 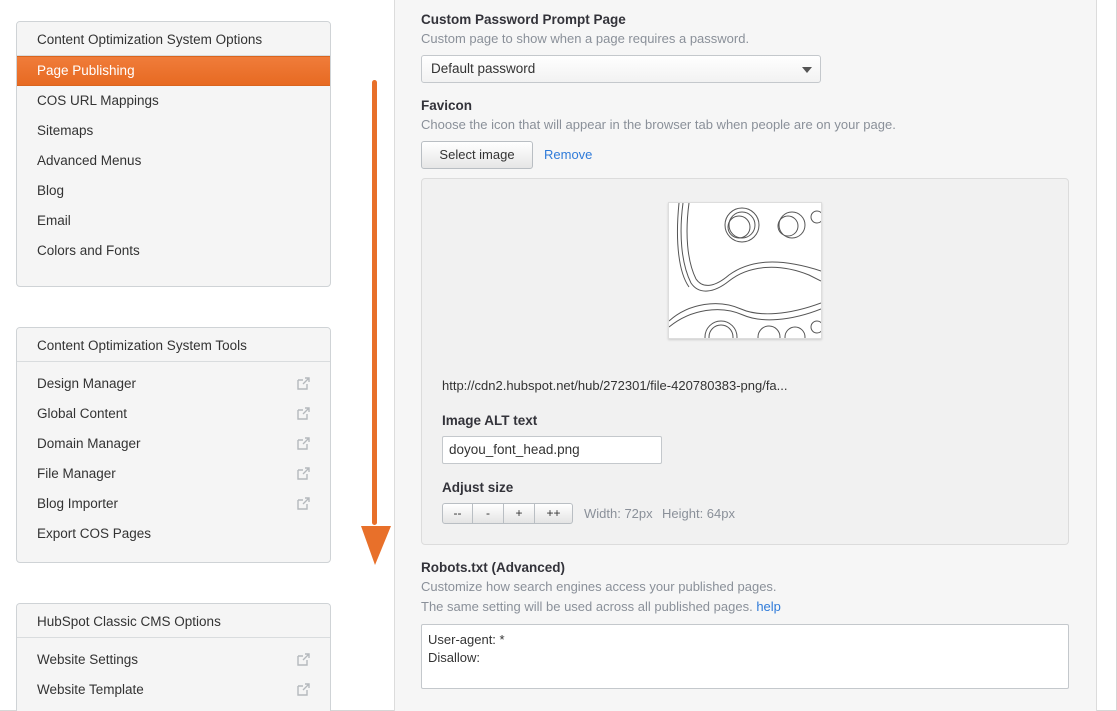 What do you see at coordinates (173, 131) in the screenshot?
I see `sidebar-item-sitemaps: Sitemaps` at bounding box center [173, 131].